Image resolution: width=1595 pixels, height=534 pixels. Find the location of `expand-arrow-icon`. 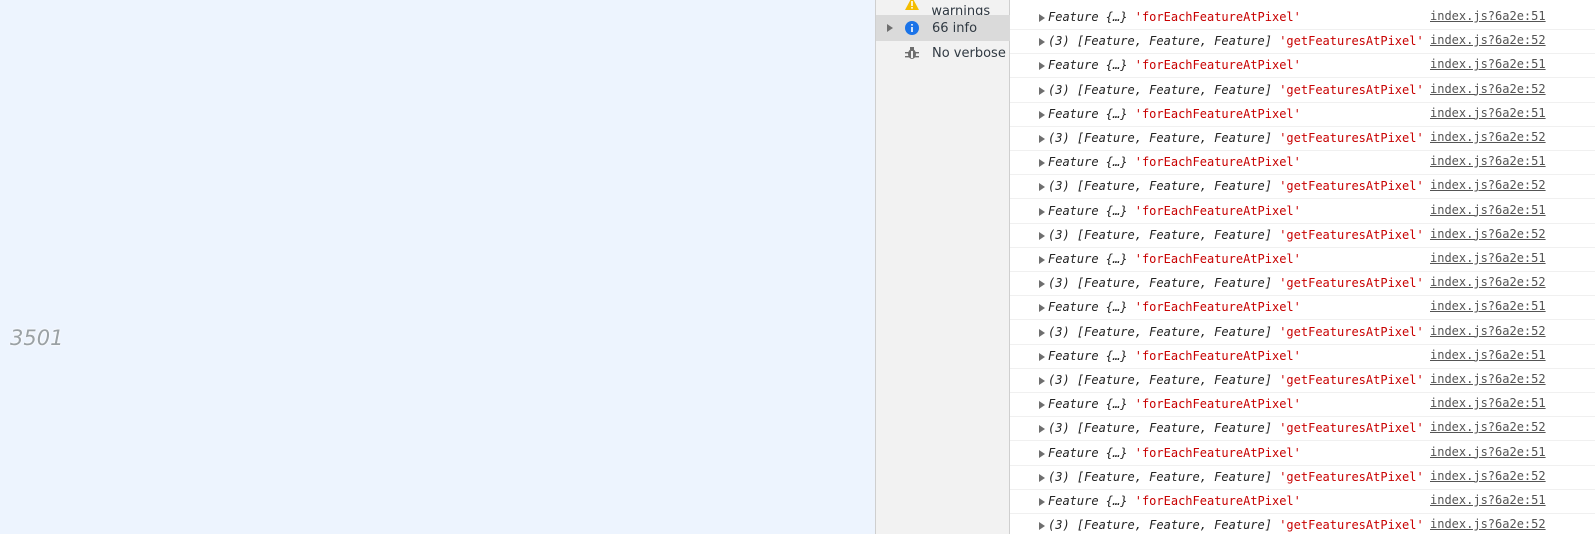

expand-arrow-icon is located at coordinates (890, 28).